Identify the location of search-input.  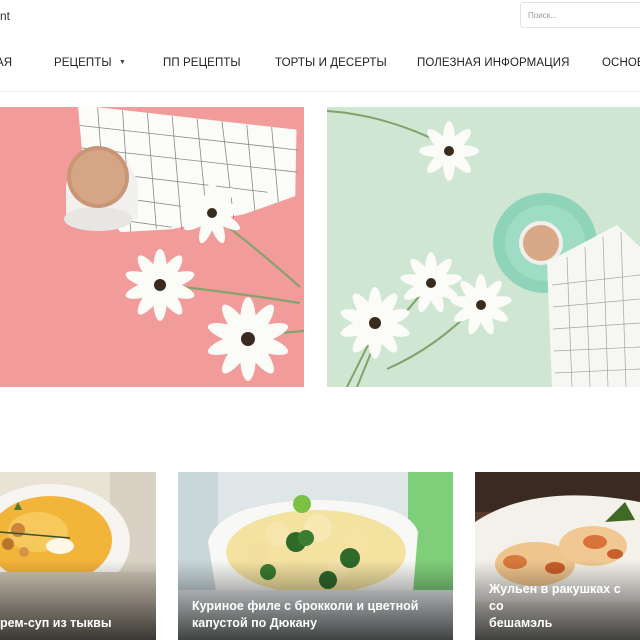
(580, 15).